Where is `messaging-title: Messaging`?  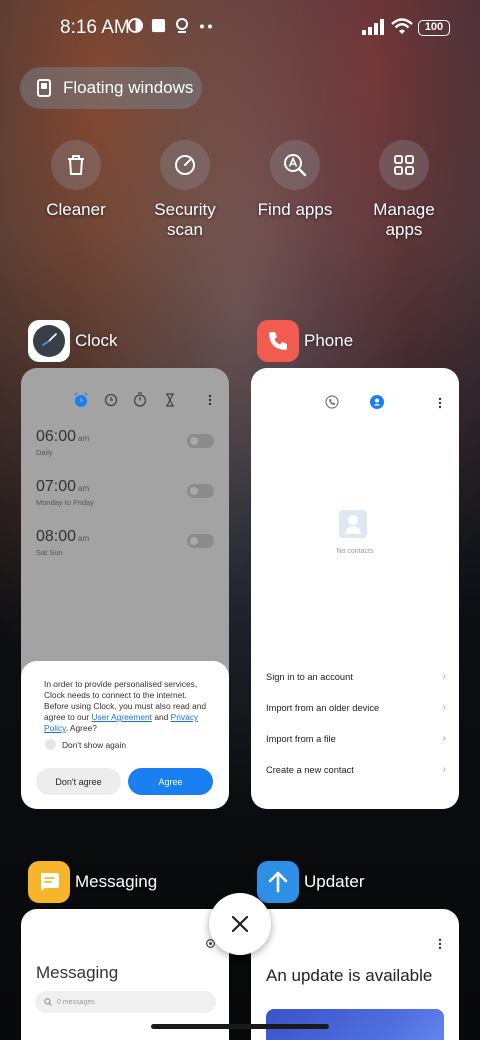 messaging-title: Messaging is located at coordinates (77, 972).